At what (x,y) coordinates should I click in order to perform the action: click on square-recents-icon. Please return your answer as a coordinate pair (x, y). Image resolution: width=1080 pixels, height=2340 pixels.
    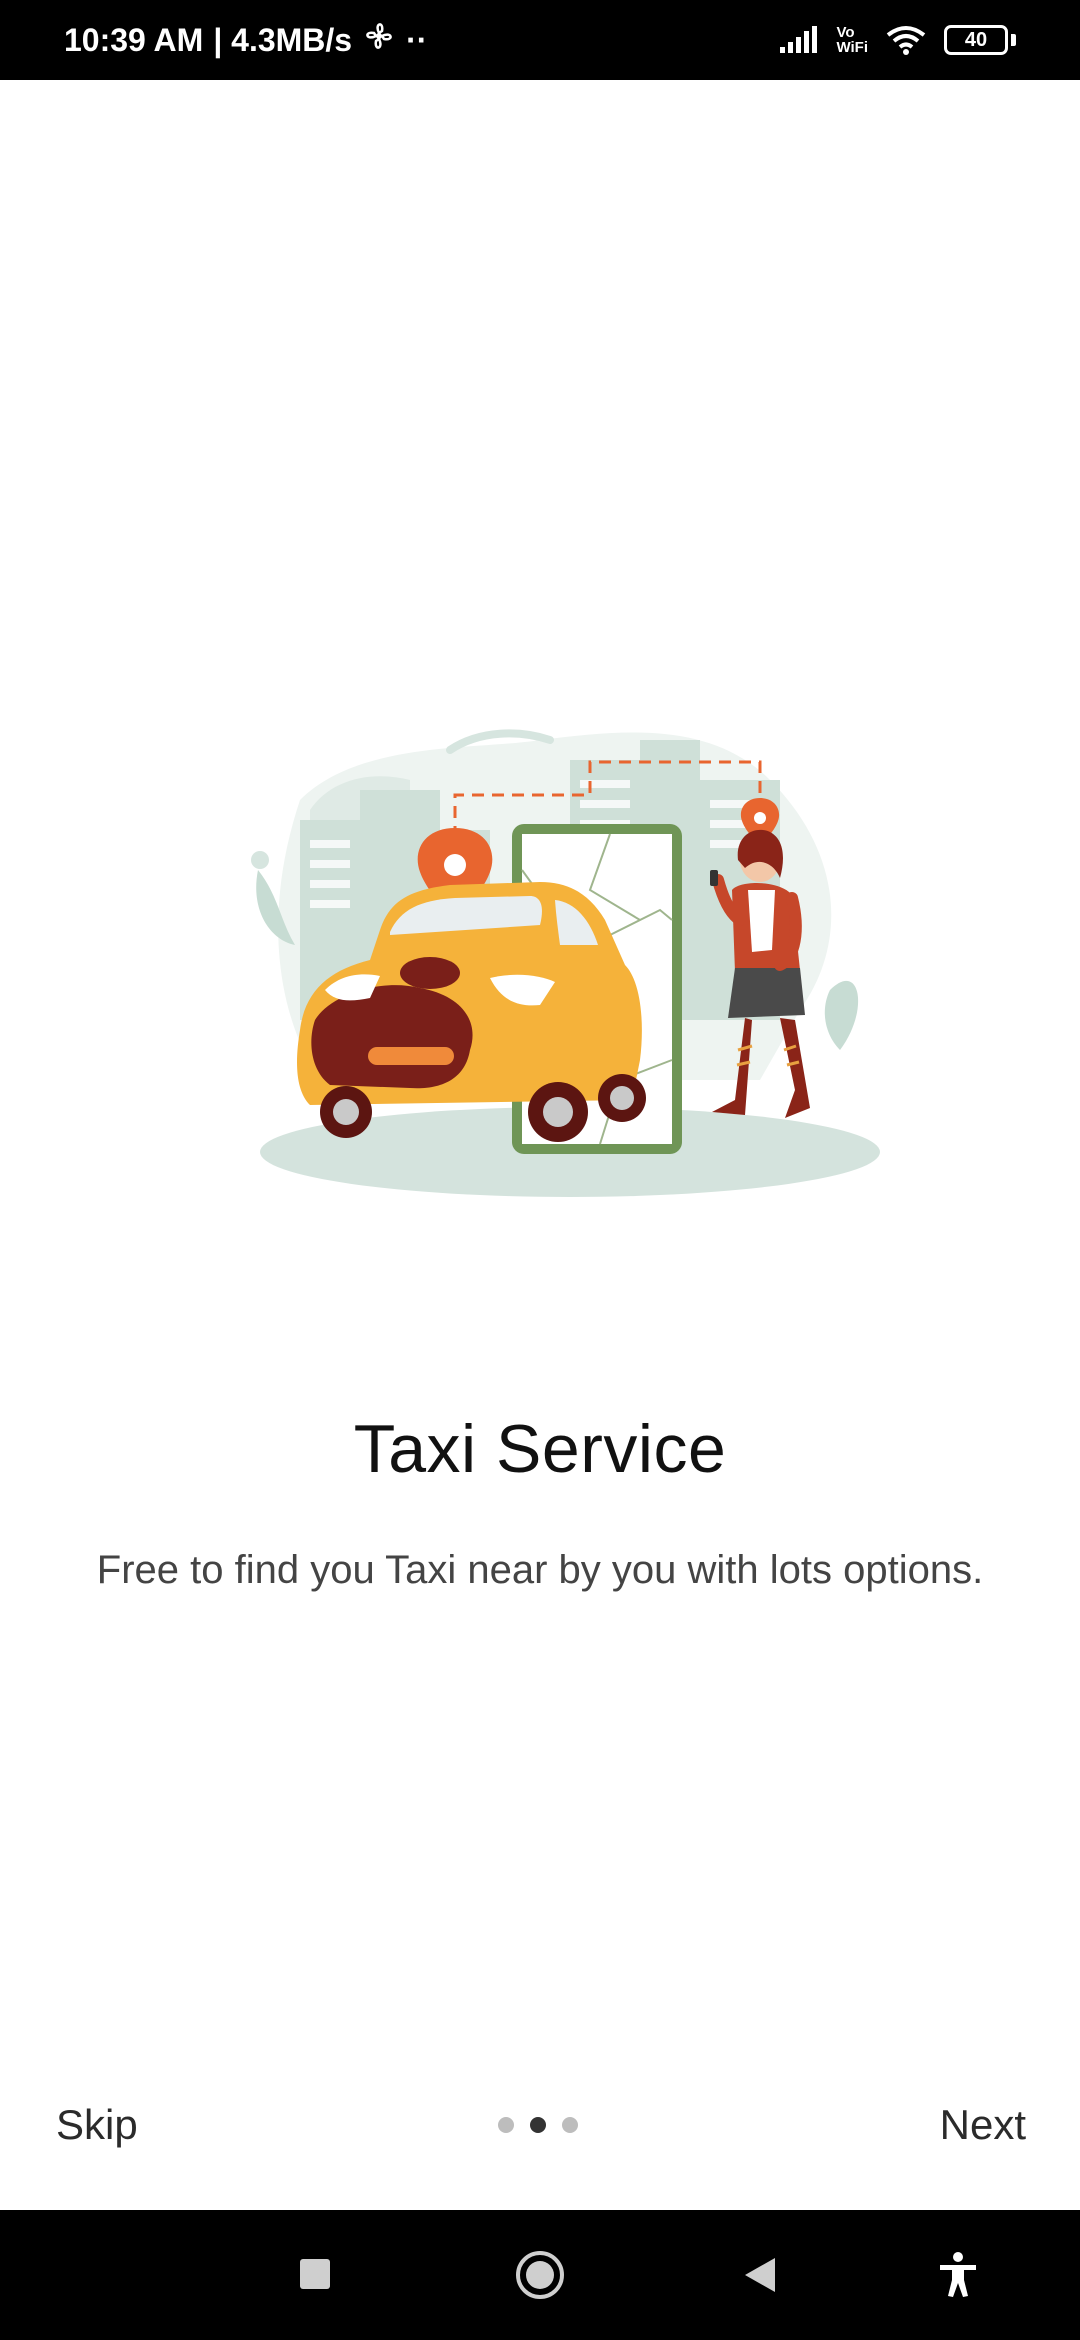
    Looking at the image, I should click on (315, 2277).